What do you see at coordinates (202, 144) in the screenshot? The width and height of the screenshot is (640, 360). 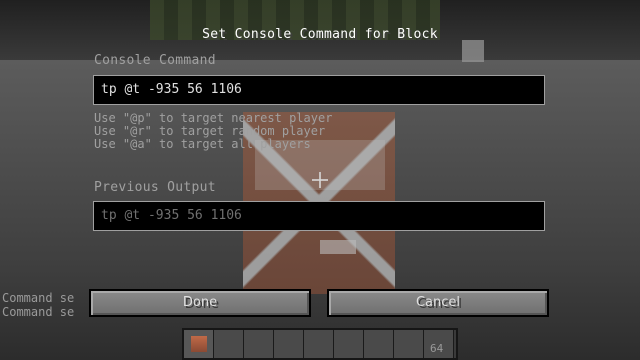 I see `help-line-all: Use "@a" to target all players` at bounding box center [202, 144].